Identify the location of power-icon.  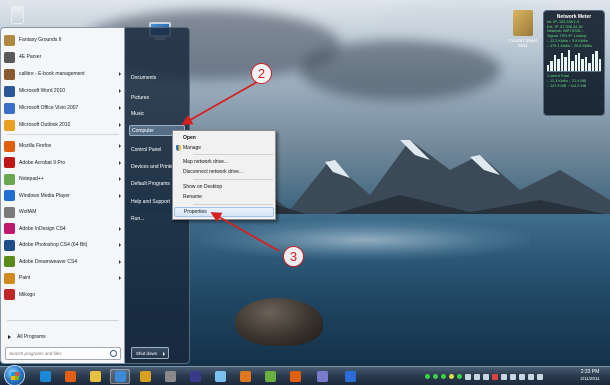
(522, 376).